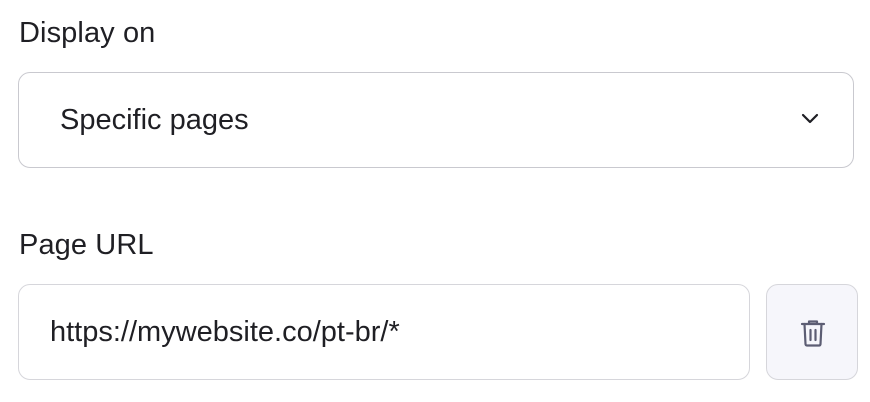 The image size is (870, 402). Describe the element at coordinates (87, 33) in the screenshot. I see `display-on-label: Display on` at that location.